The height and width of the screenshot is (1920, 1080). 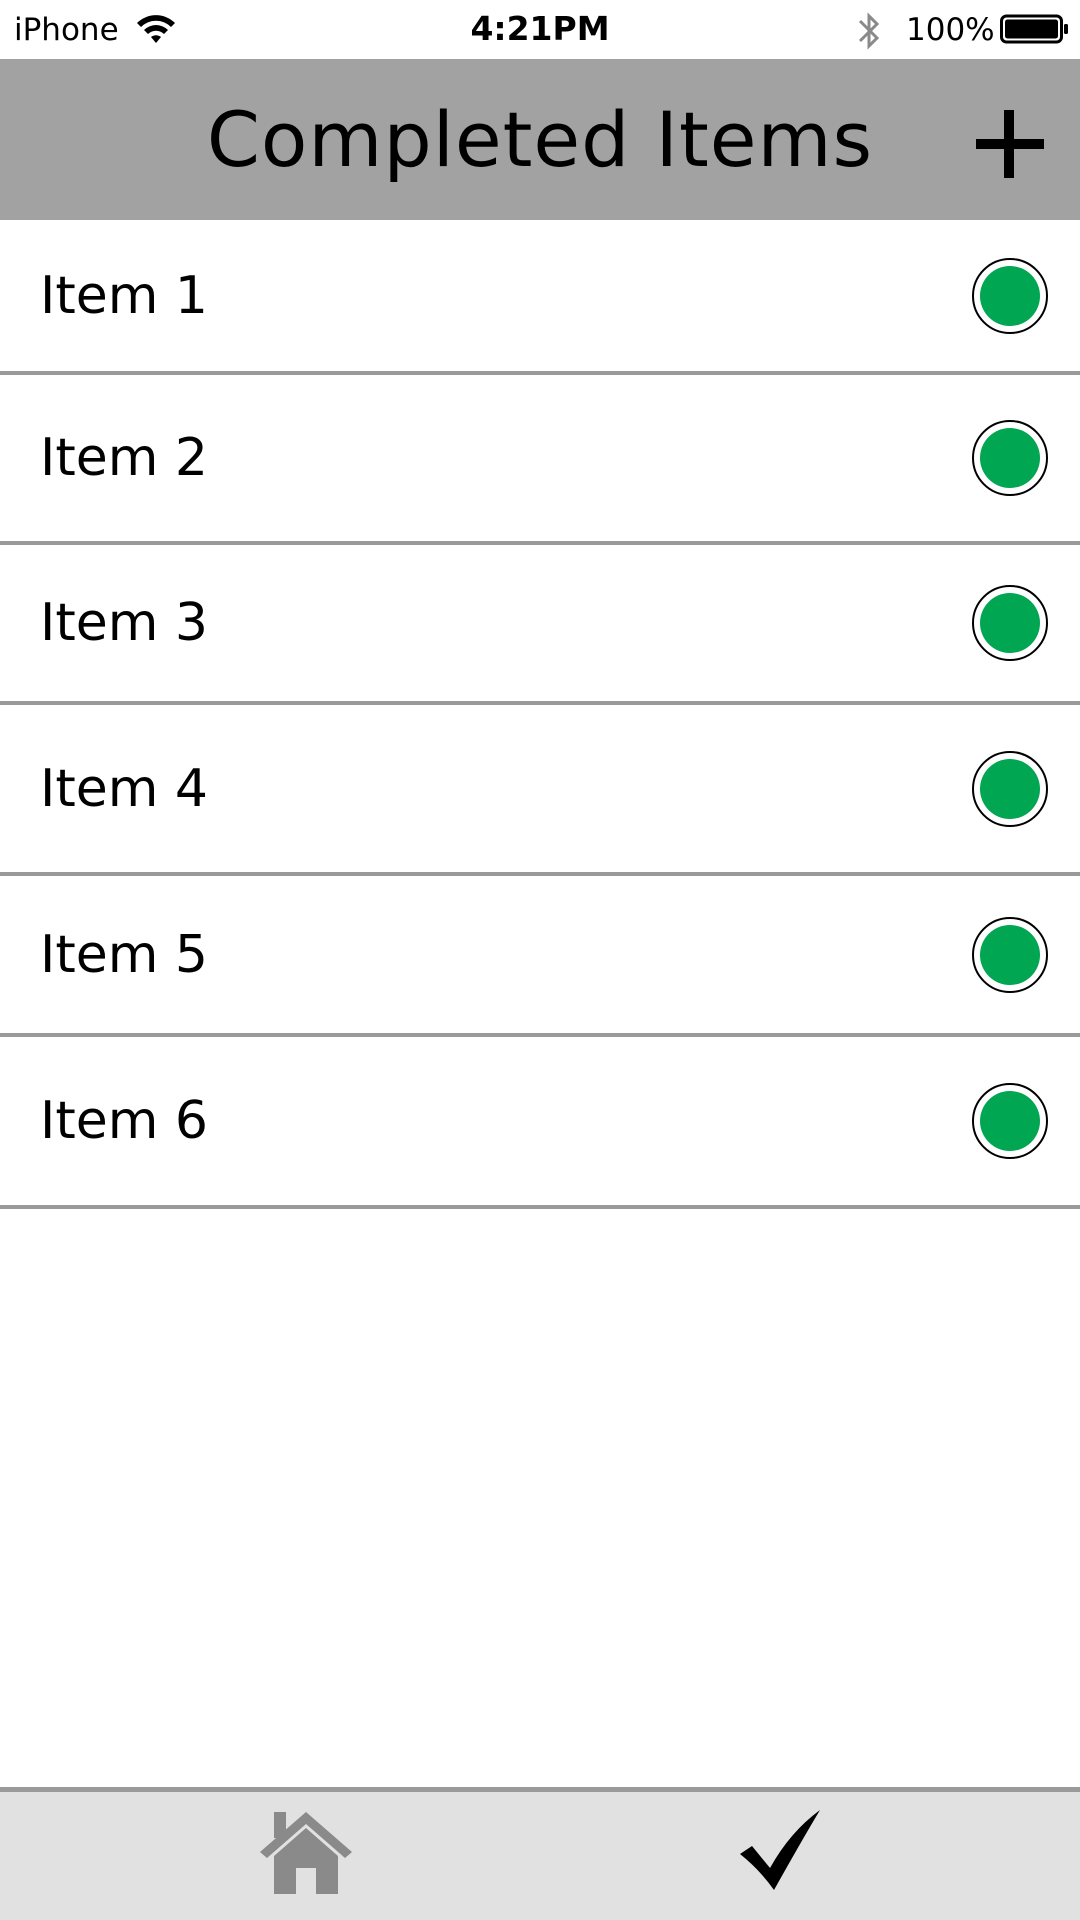 I want to click on list-item: Item 4, so click(x=540, y=790).